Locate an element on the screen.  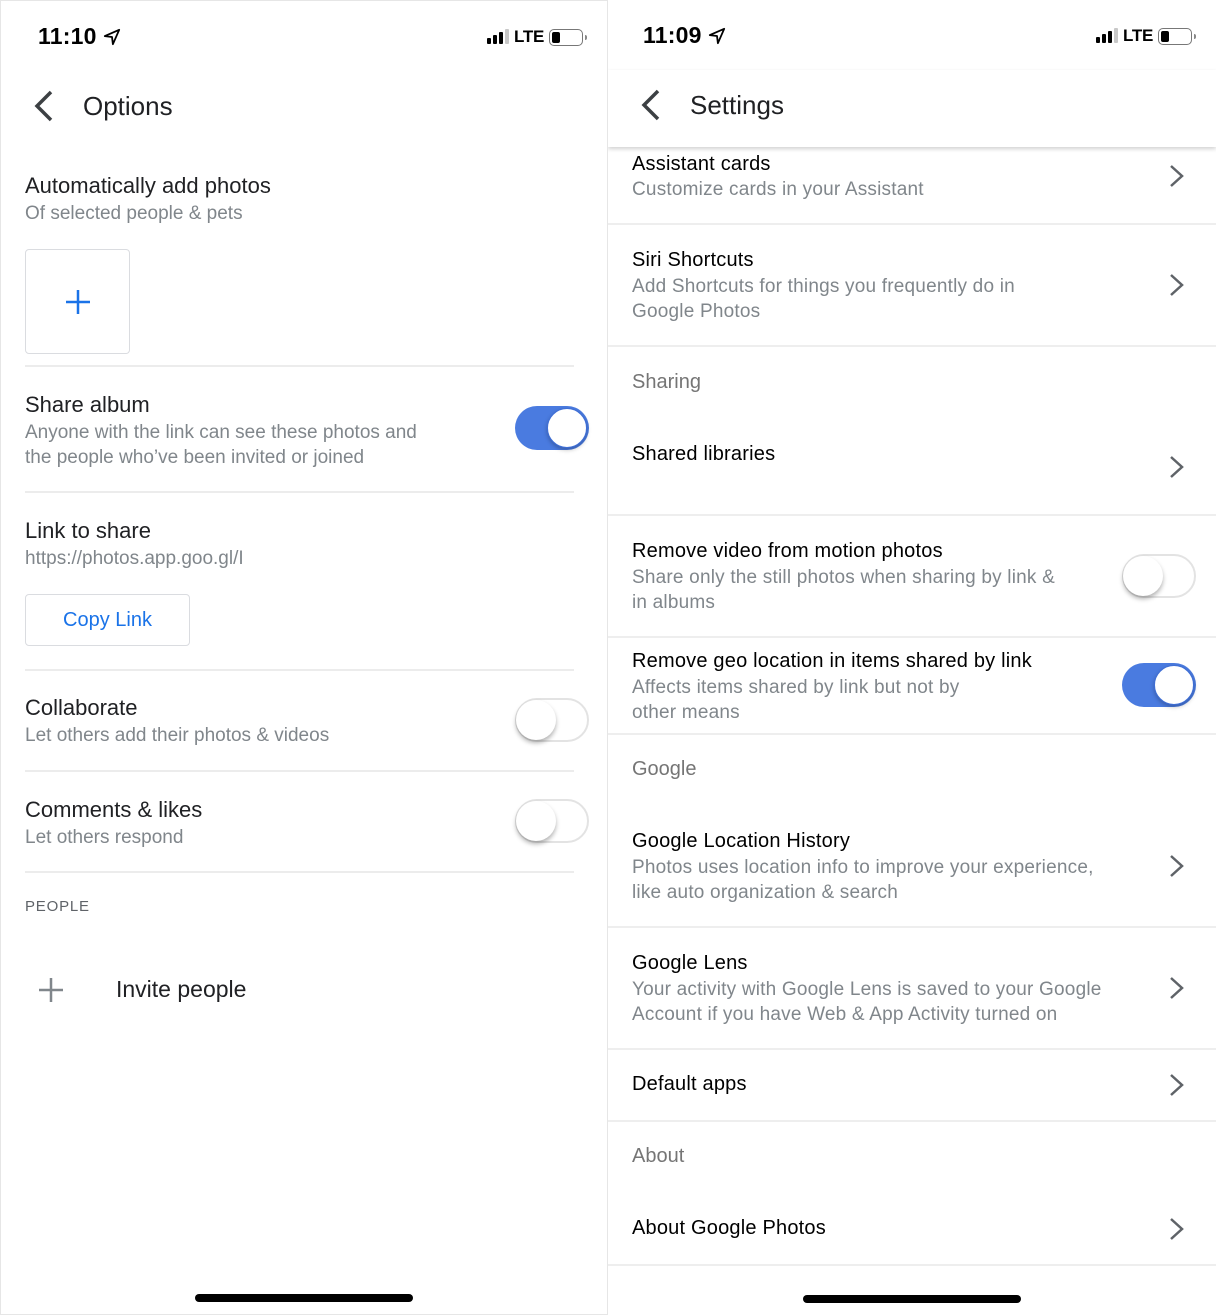
add-people-button is located at coordinates (77, 301).